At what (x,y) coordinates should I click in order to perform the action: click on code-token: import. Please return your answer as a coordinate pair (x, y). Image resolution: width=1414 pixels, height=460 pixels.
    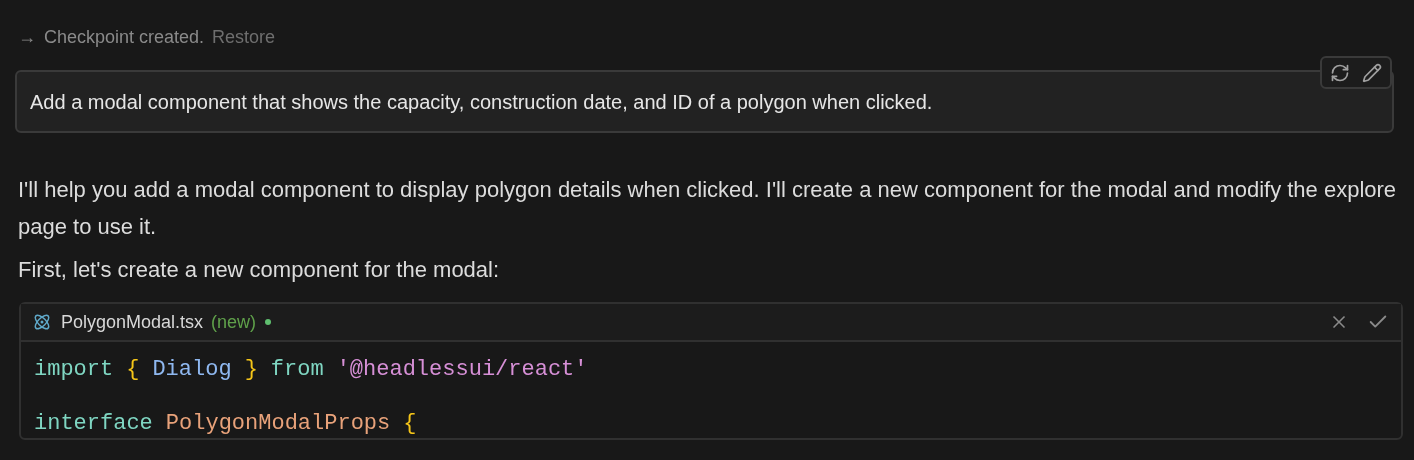
    Looking at the image, I should click on (74, 370).